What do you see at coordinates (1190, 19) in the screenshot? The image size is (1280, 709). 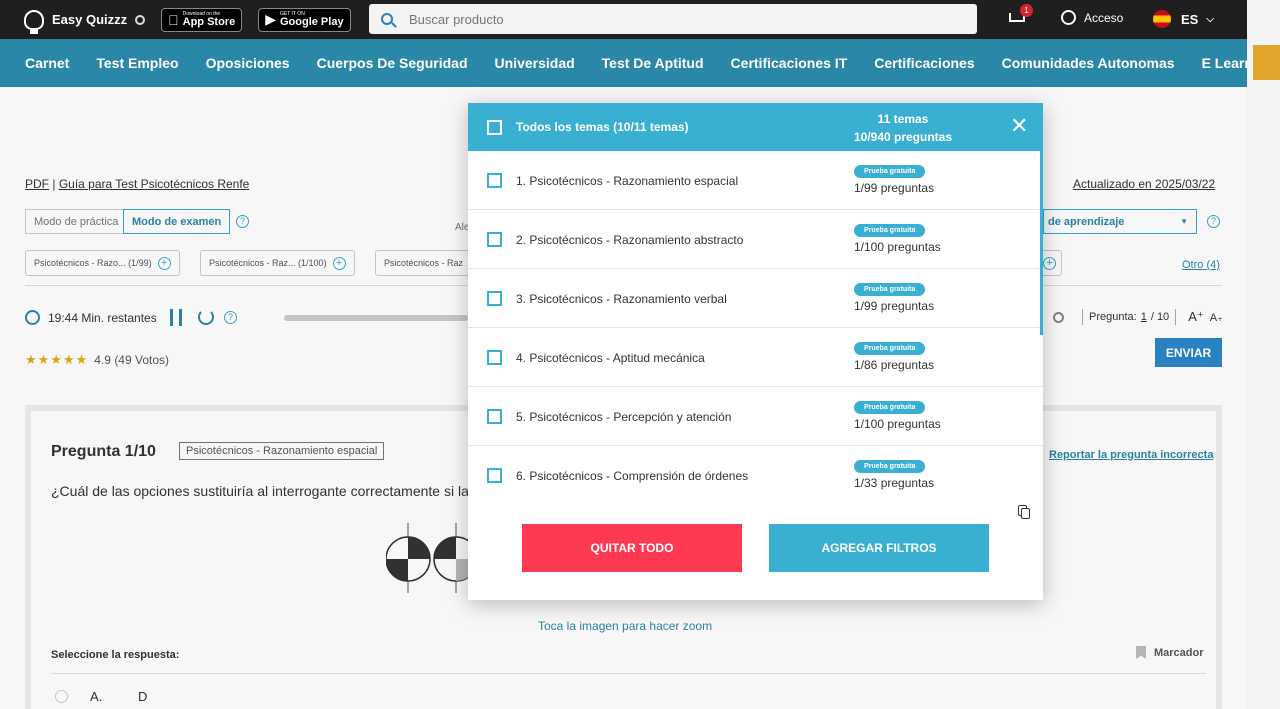 I see `language-code: ES` at bounding box center [1190, 19].